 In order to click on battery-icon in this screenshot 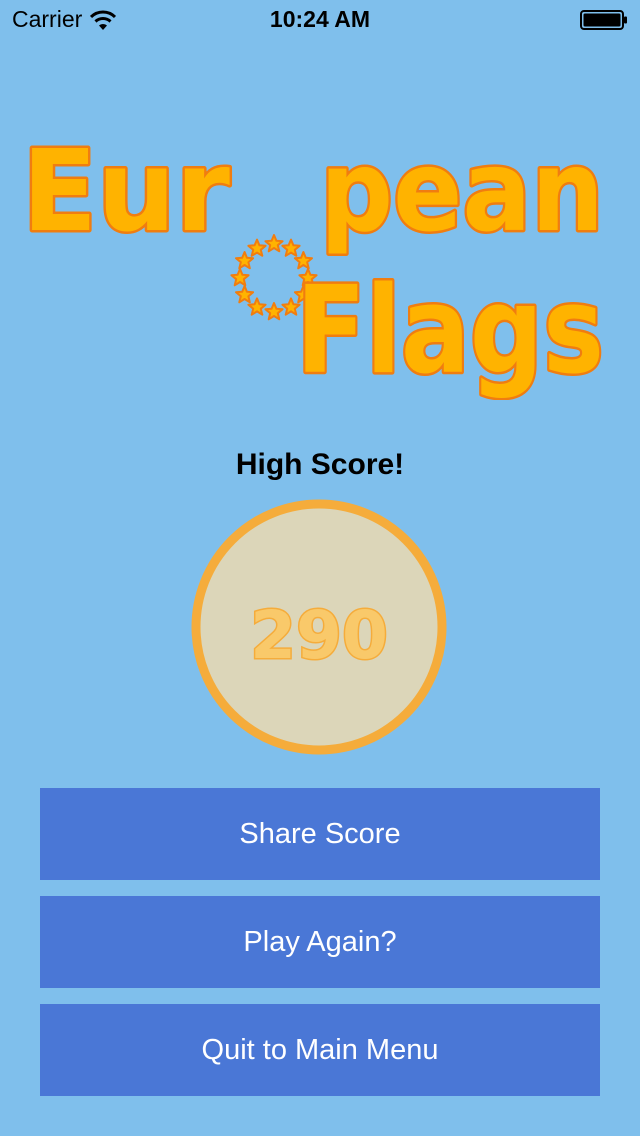, I will do `click(603, 20)`.